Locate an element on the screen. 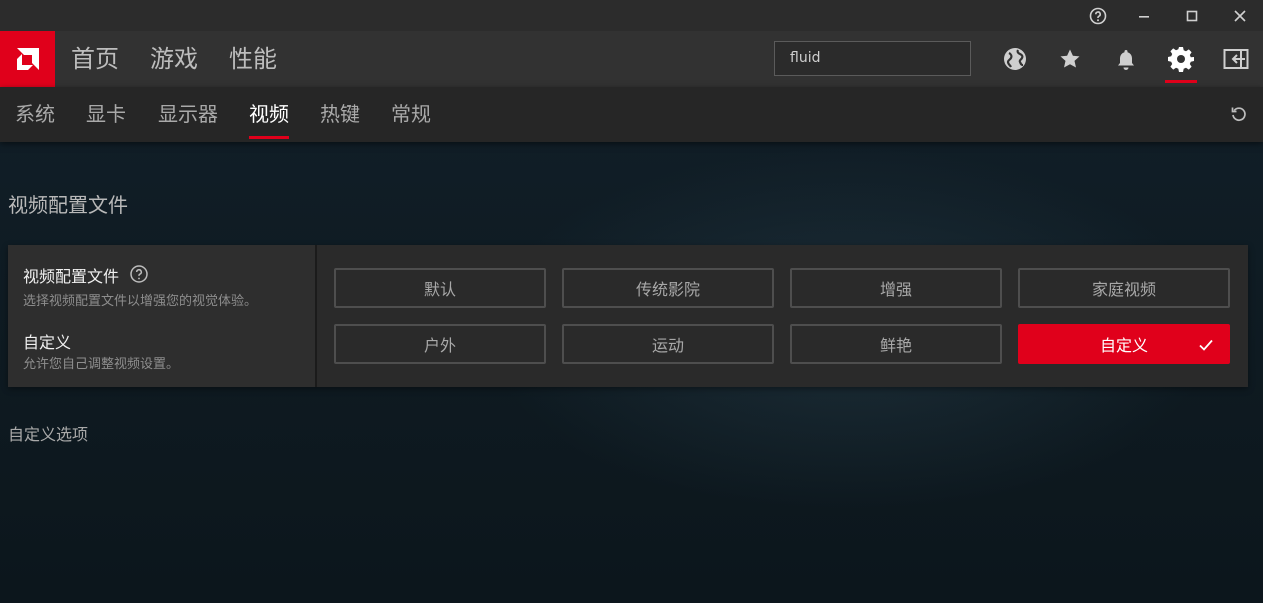  amd-logo is located at coordinates (27, 59).